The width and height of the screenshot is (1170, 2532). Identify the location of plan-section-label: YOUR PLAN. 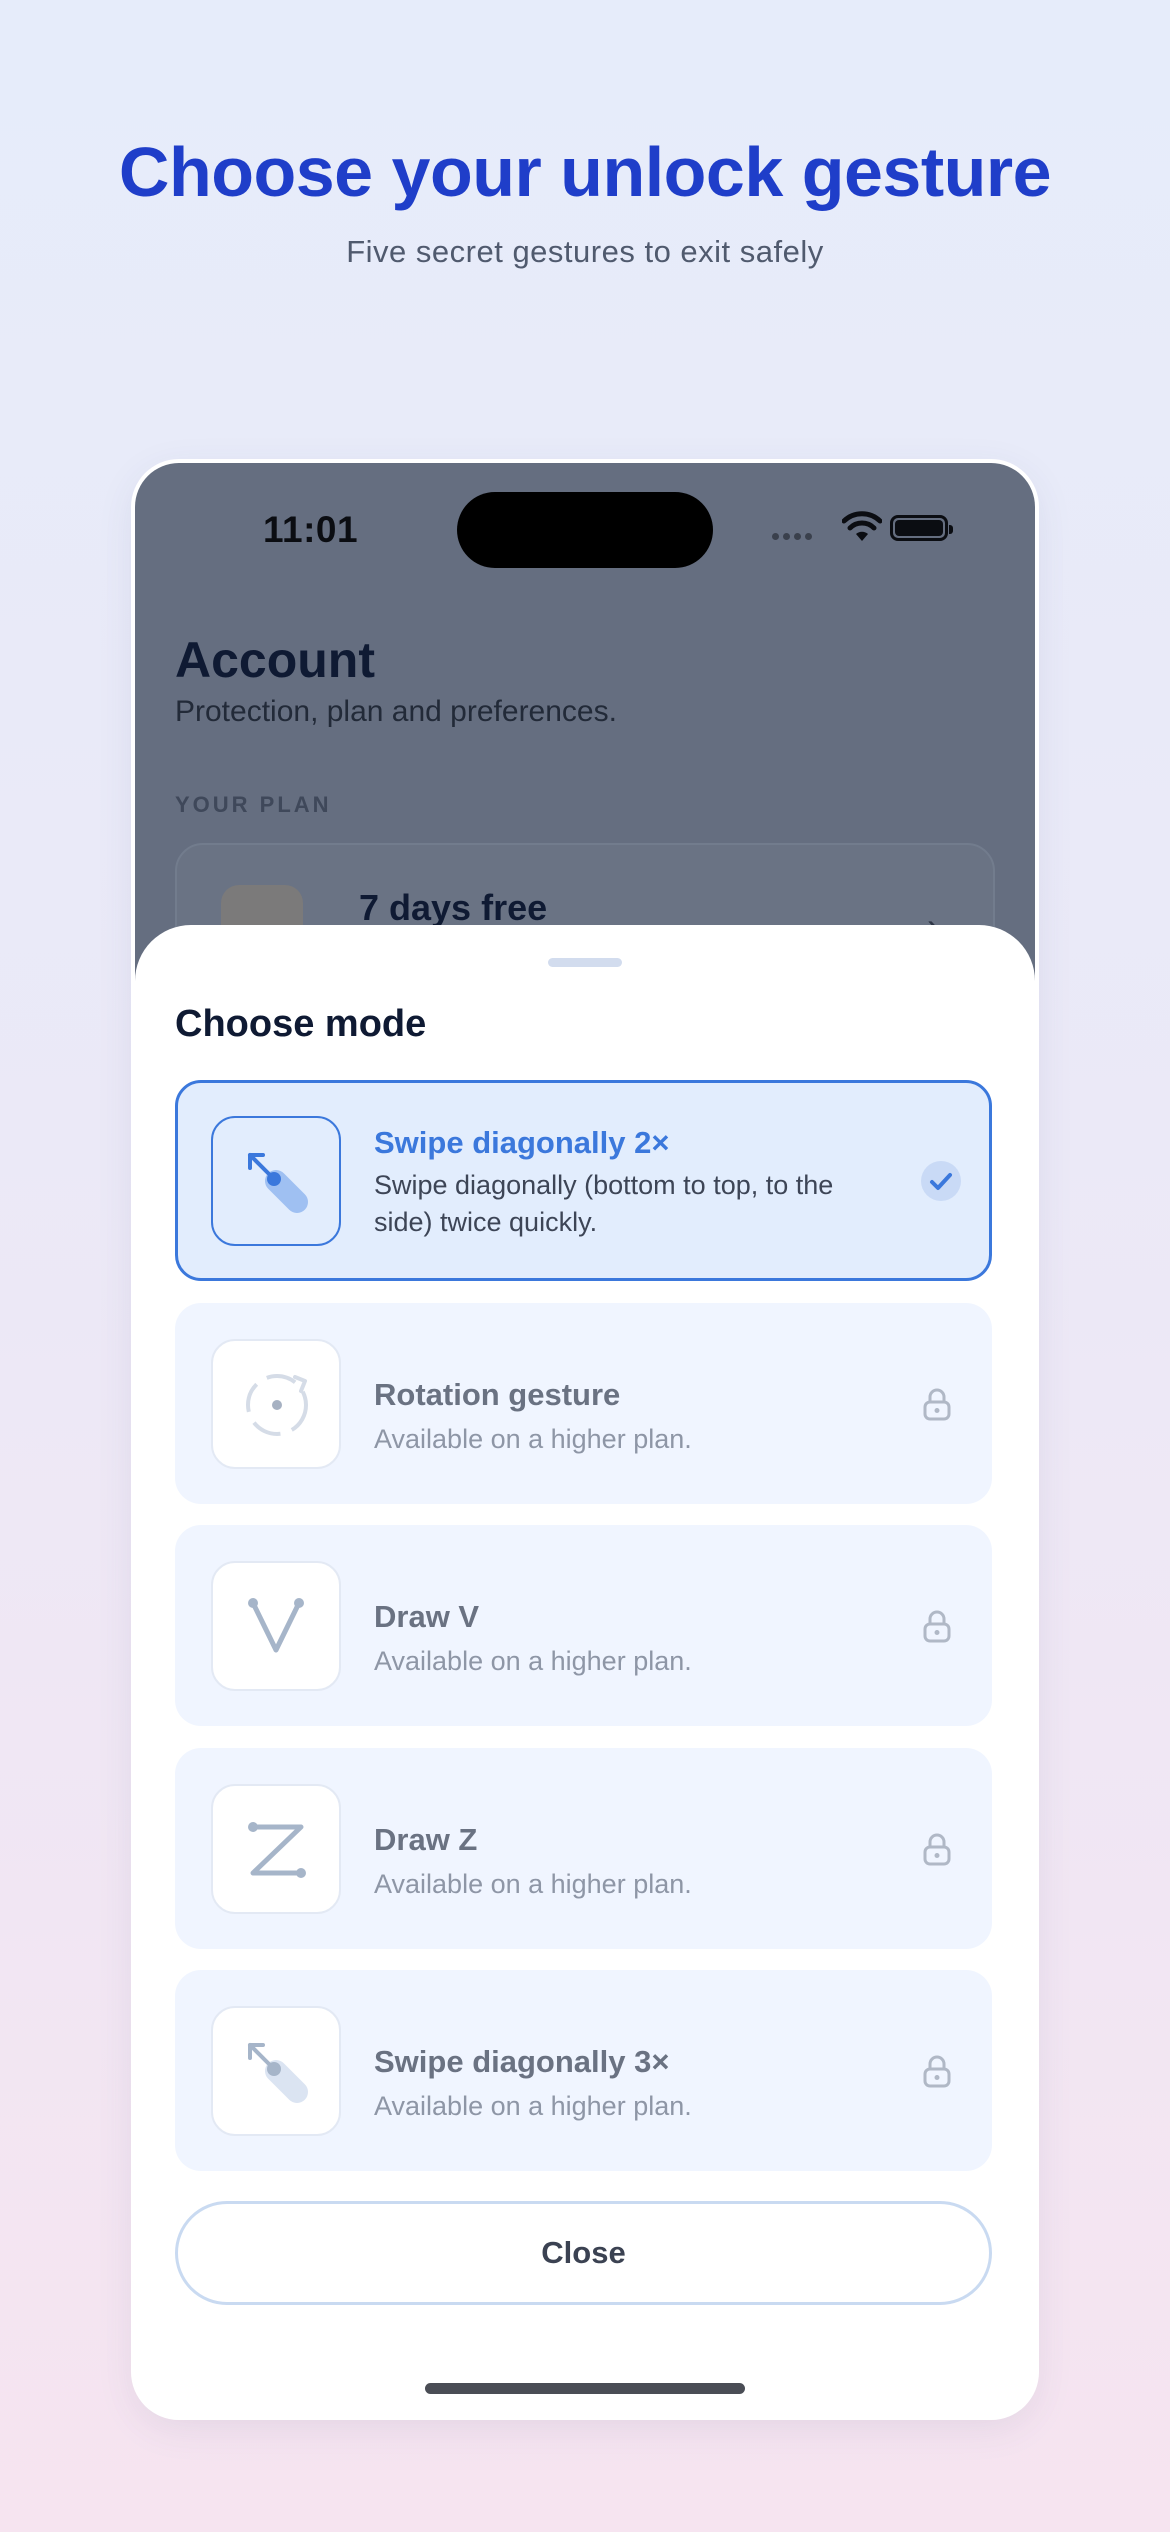
(253, 804).